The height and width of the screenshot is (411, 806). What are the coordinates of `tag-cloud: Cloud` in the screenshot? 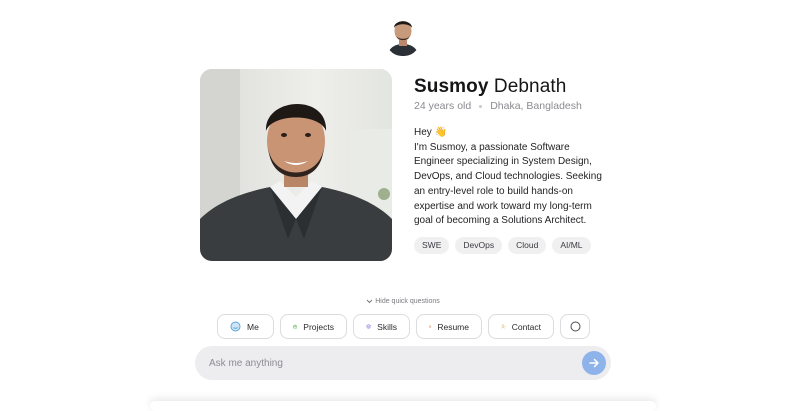 It's located at (527, 245).